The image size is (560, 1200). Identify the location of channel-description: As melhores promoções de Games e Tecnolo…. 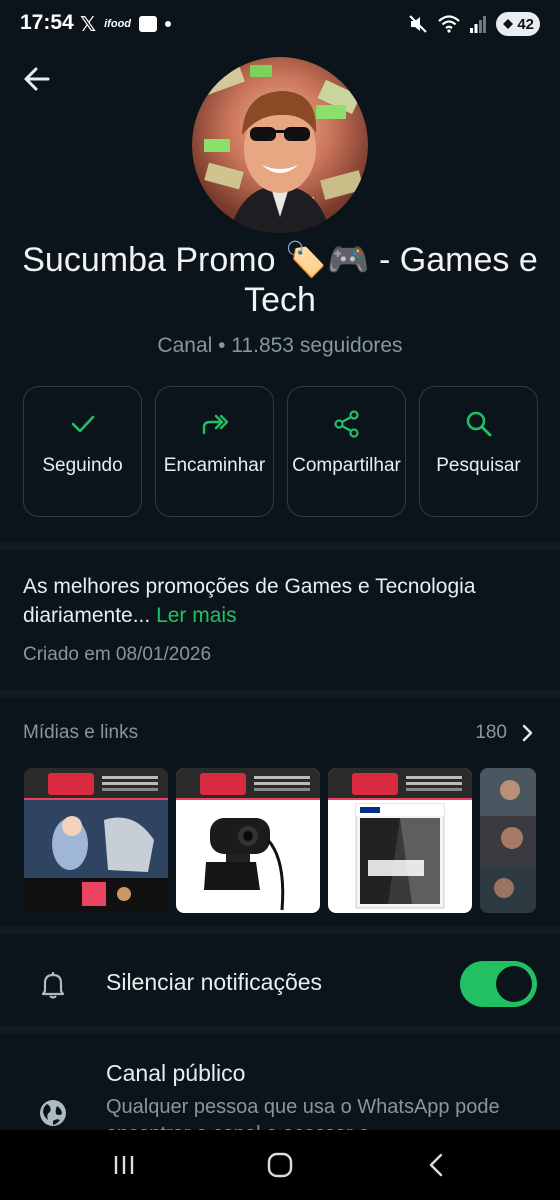
(283, 601).